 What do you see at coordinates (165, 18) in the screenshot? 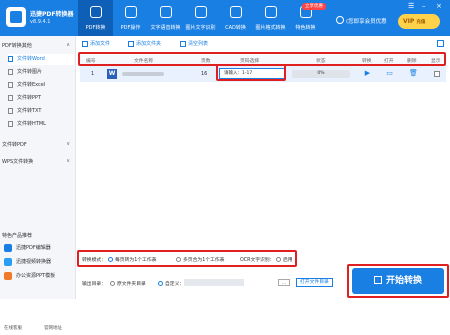
I see `nav-text-speech: 文字语音转换` at bounding box center [165, 18].